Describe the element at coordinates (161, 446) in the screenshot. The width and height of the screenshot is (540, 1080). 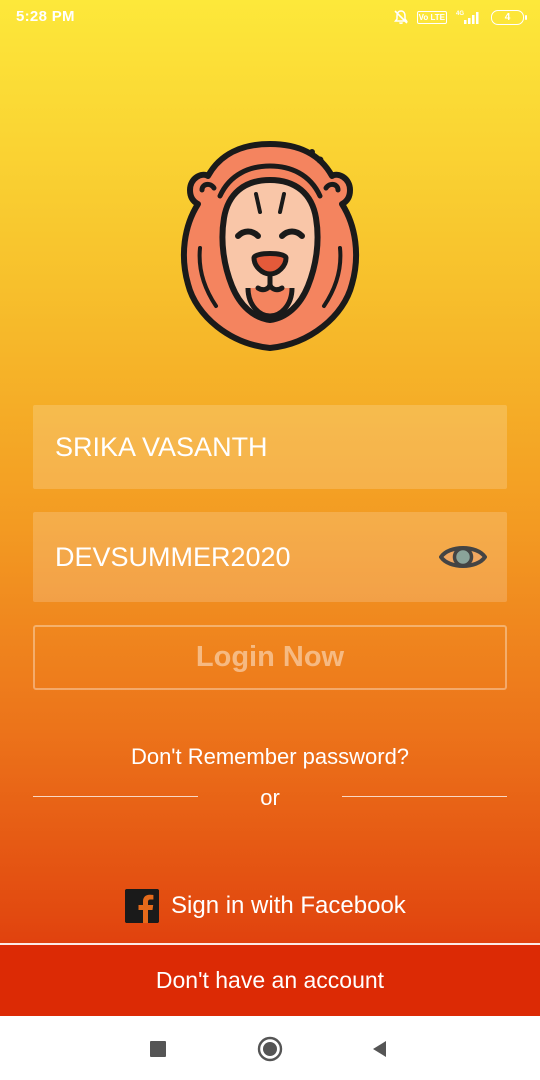
I see `username-value: SRIKA VASANTH` at that location.